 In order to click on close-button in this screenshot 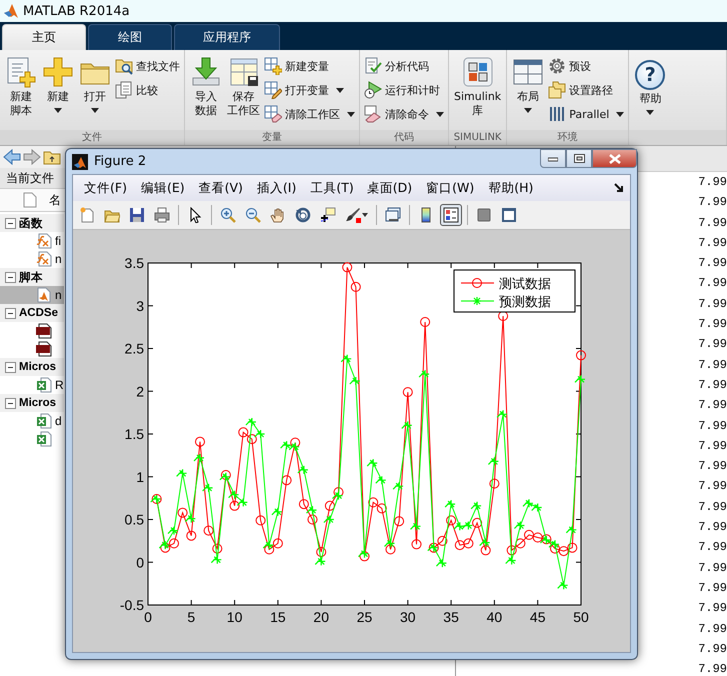, I will do `click(614, 158)`.